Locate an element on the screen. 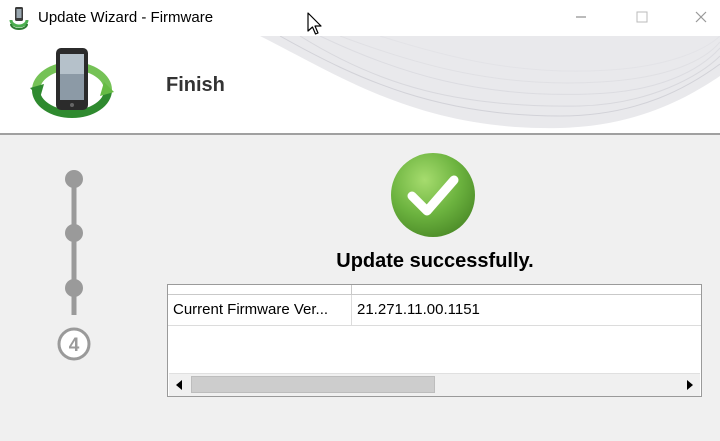 The height and width of the screenshot is (441, 720). table-header is located at coordinates (434, 290).